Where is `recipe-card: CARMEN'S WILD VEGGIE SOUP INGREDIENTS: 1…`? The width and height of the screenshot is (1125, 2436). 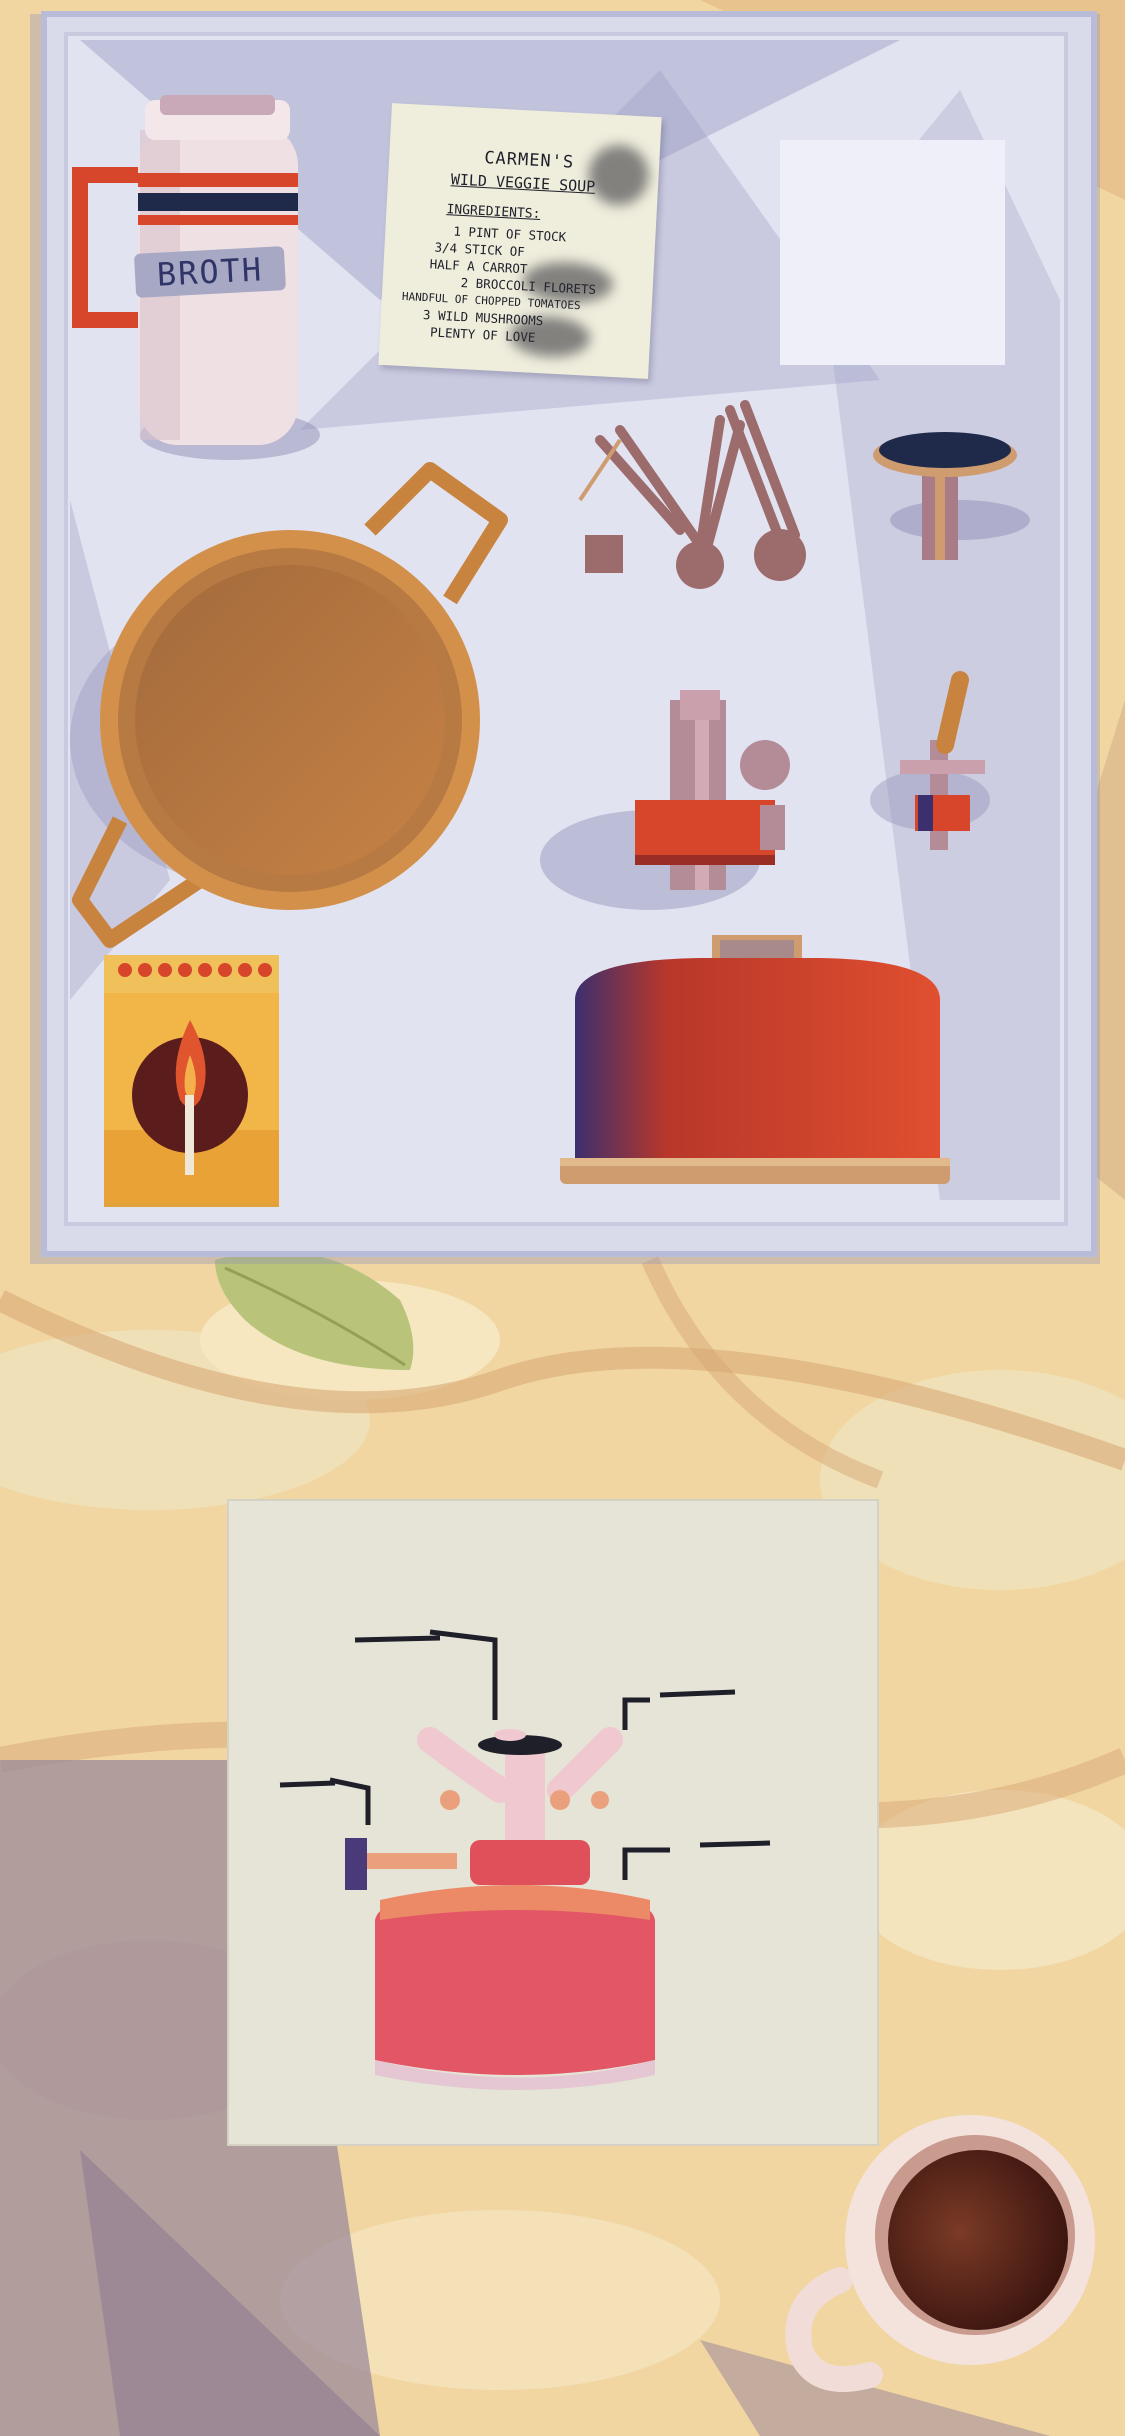 recipe-card: CARMEN'S WILD VEGGIE SOUP INGREDIENTS: 1… is located at coordinates (520, 241).